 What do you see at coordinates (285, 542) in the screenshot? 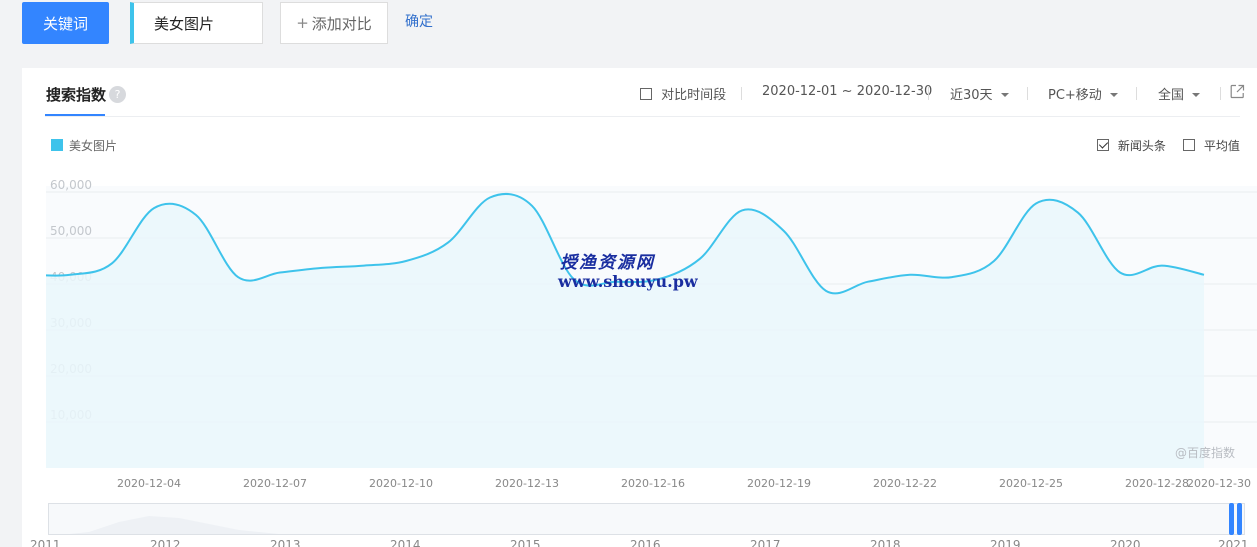
I see `range-year-label: 2013` at bounding box center [285, 542].